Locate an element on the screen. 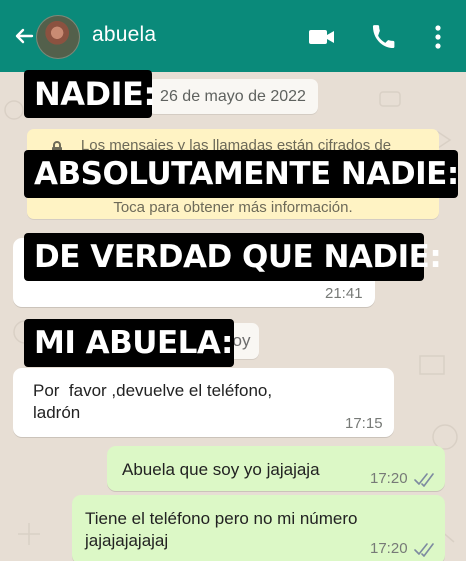 The image size is (466, 561). video-call-button is located at coordinates (322, 37).